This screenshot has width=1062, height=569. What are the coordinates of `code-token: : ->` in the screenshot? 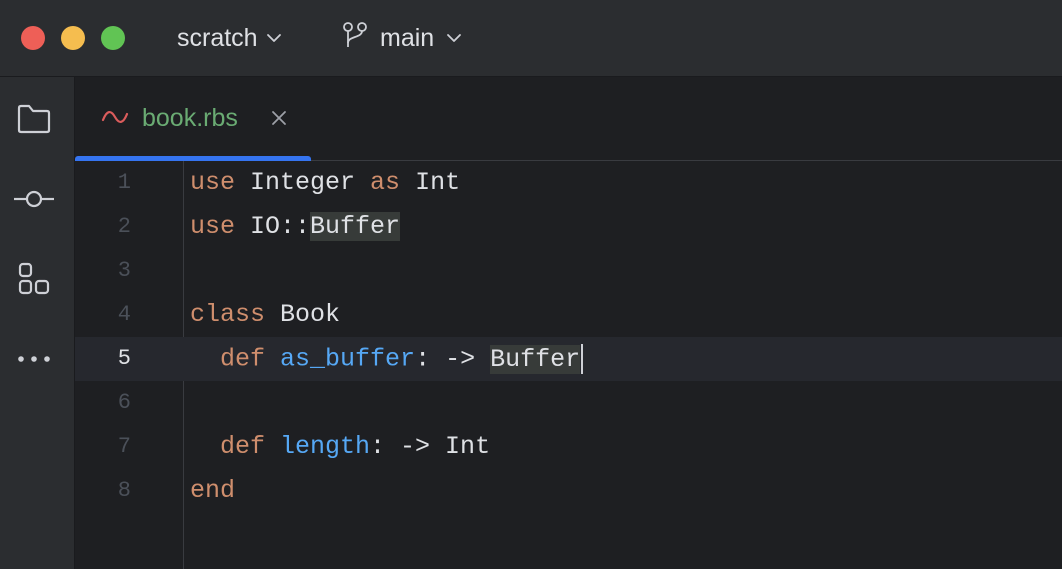 It's located at (453, 359).